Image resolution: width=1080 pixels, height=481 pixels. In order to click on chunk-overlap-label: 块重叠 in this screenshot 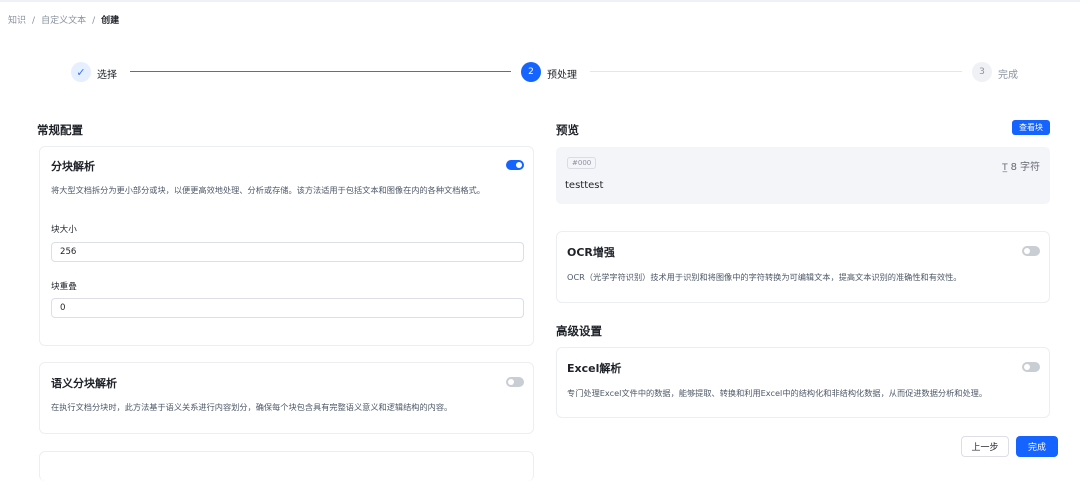, I will do `click(64, 287)`.